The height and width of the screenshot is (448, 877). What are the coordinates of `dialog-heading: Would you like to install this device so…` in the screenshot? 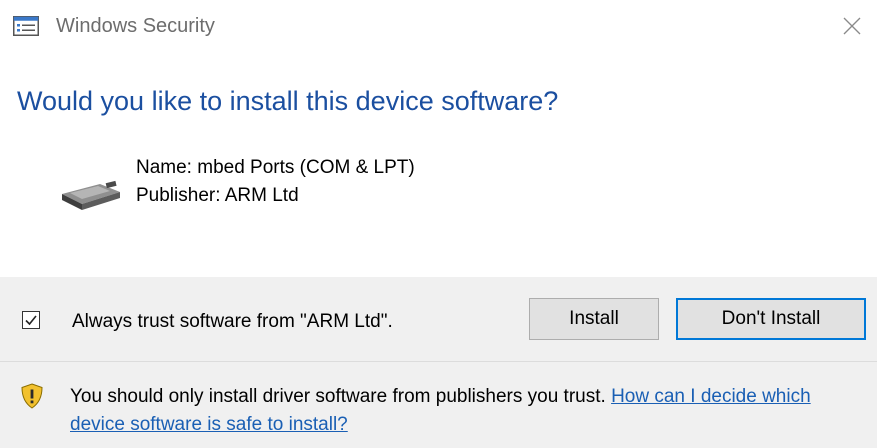 It's located at (288, 101).